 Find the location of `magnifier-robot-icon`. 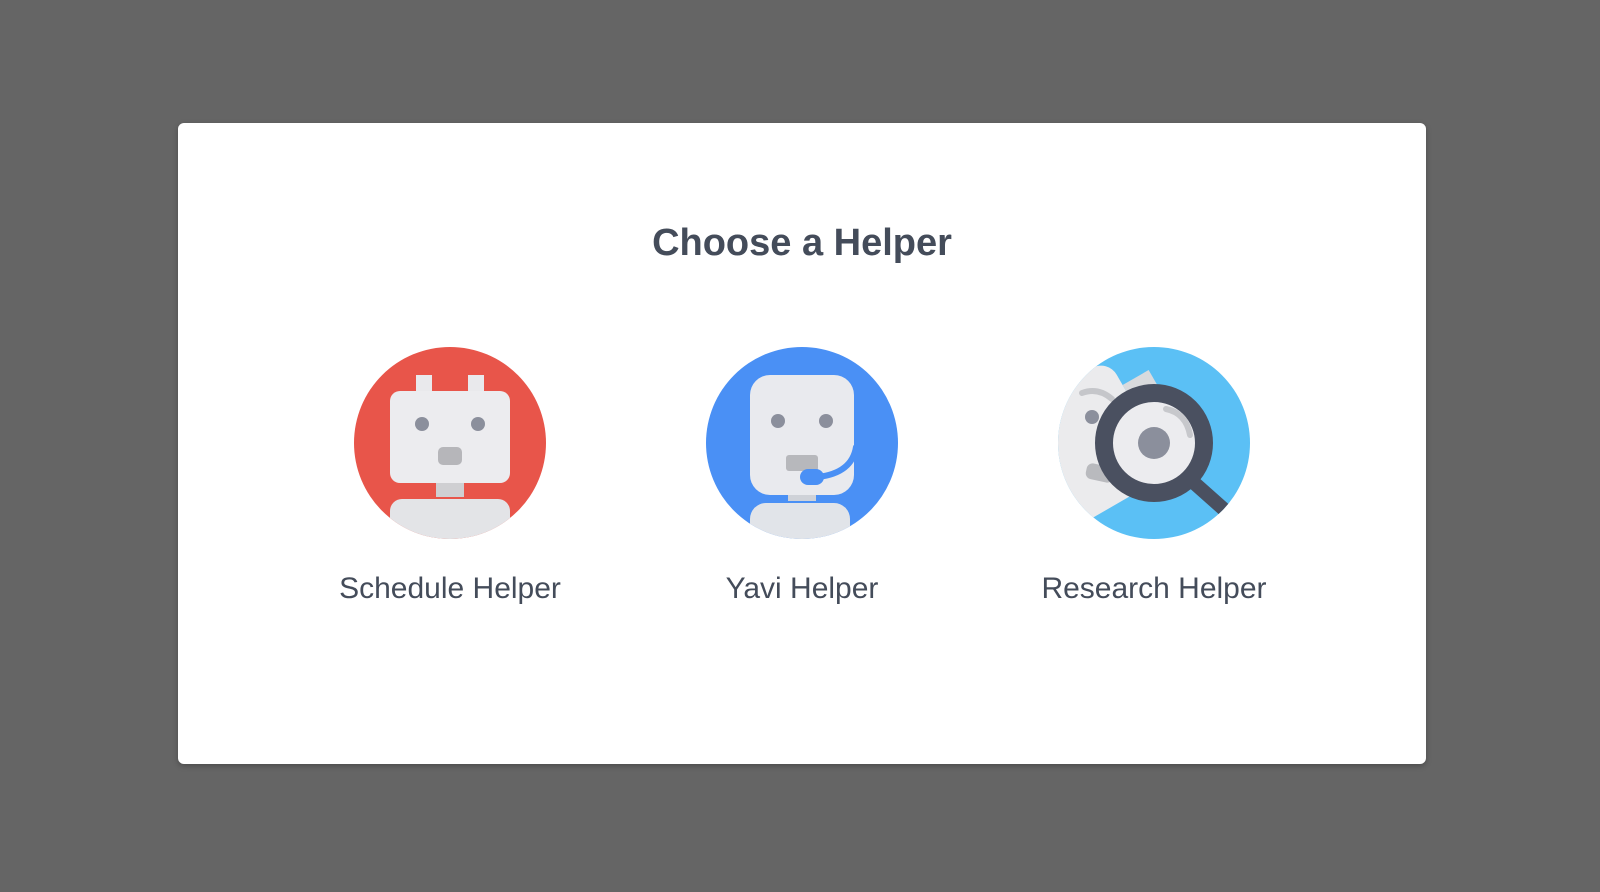

magnifier-robot-icon is located at coordinates (1154, 443).